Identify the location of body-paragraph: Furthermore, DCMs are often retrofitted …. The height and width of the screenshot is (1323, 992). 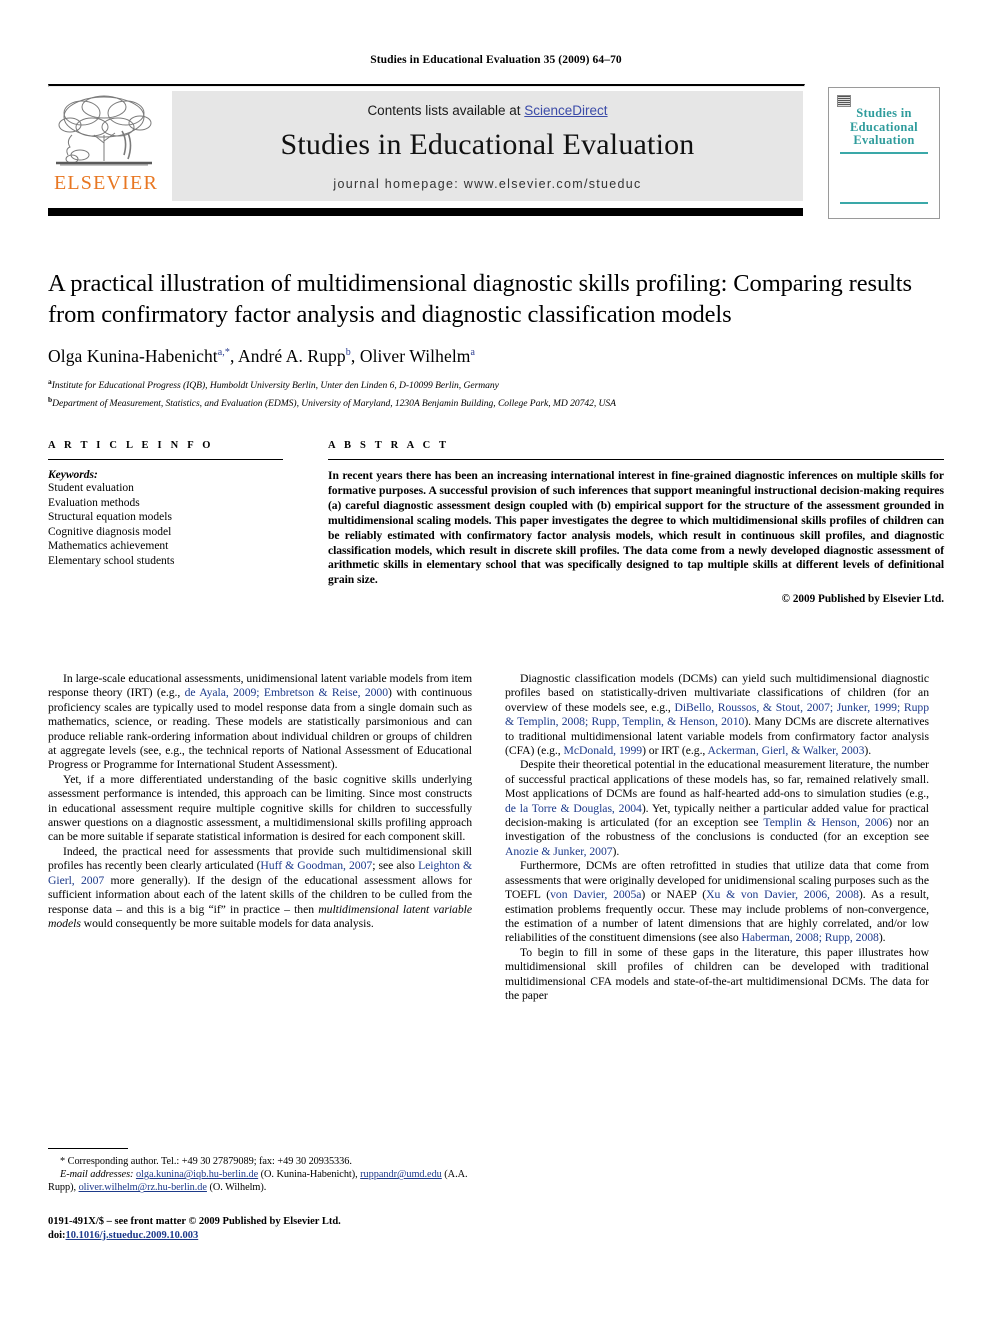
(717, 902).